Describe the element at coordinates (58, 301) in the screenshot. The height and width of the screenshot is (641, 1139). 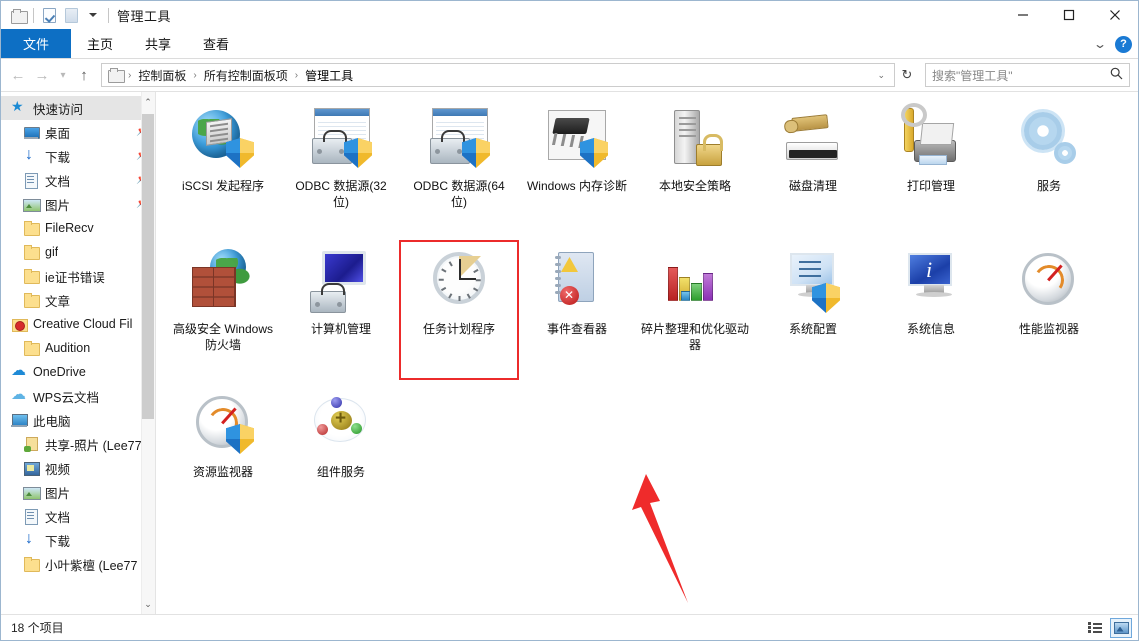
I see `sidebar-item-label: 文章` at that location.